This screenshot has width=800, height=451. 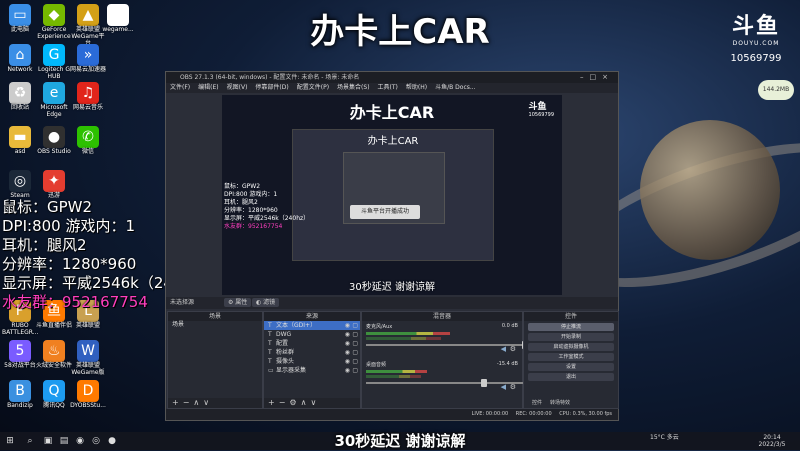 I want to click on desktop-icon: ● OBS Studio, so click(x=54, y=140).